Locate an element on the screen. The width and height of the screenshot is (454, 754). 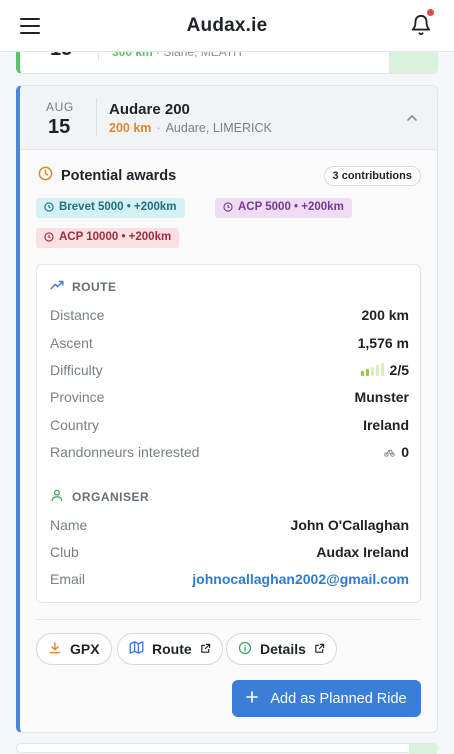
bike-icon is located at coordinates (390, 453).